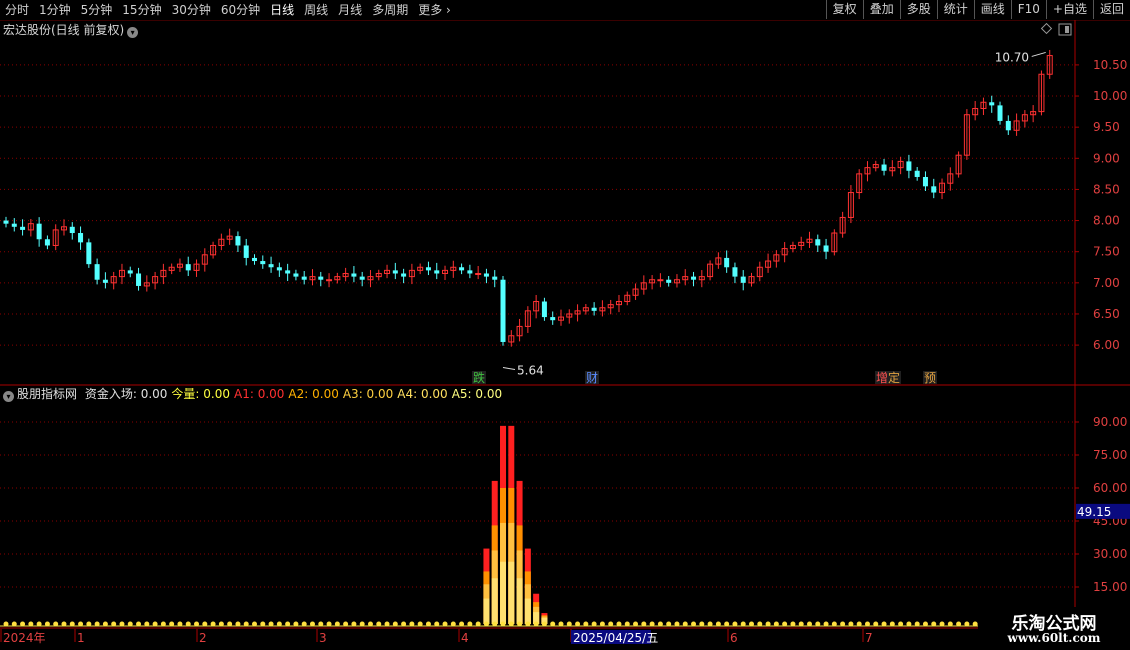 This screenshot has width=1130, height=650. What do you see at coordinates (615, 638) in the screenshot?
I see `x-axis-label: 2025/04/25/五` at bounding box center [615, 638].